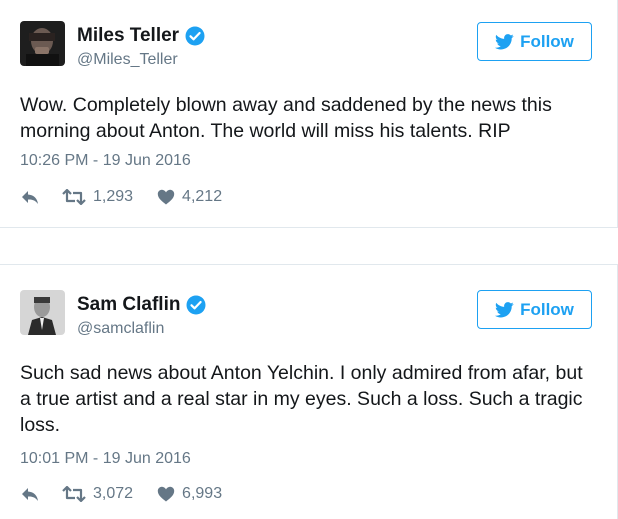 This screenshot has height=519, width=618. What do you see at coordinates (113, 493) in the screenshot?
I see `retweet-count: 3,072` at bounding box center [113, 493].